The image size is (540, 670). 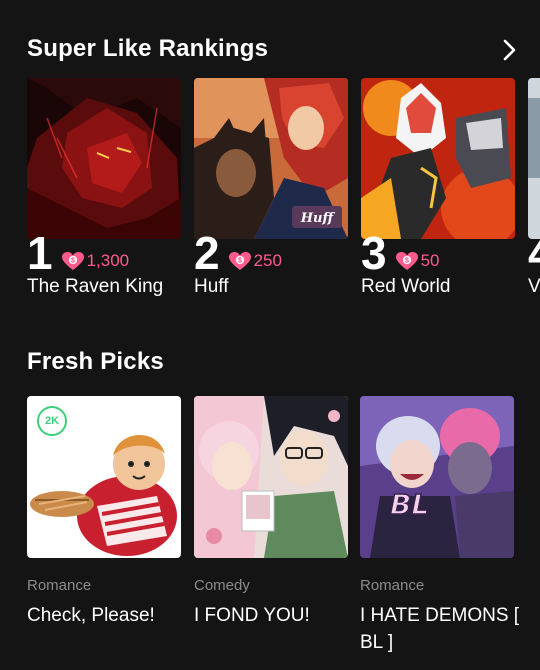 I want to click on rank-number: 1, so click(x=40, y=253).